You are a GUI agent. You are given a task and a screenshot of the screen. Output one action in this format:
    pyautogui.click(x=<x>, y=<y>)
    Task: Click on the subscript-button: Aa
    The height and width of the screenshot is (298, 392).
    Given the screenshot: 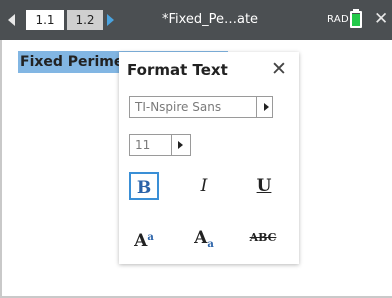 What is the action you would take?
    pyautogui.click(x=204, y=238)
    